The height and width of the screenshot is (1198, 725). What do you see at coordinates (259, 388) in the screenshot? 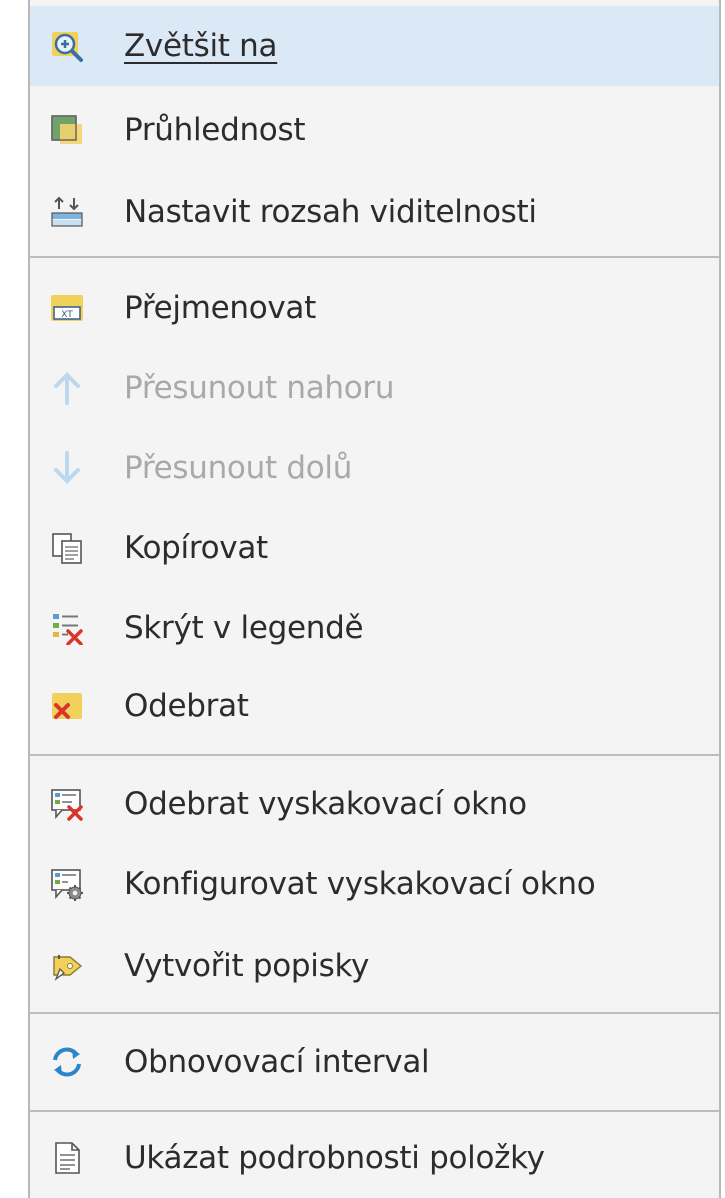
I see `menu-item-label: Přesunout nahoru` at bounding box center [259, 388].